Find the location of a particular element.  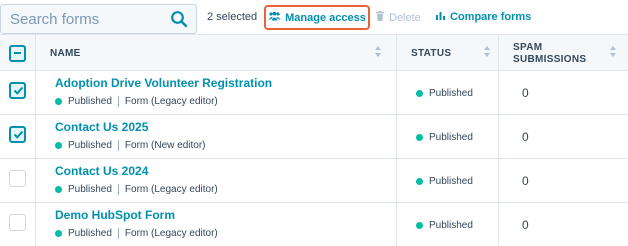

column-name-label: NAME is located at coordinates (65, 53).